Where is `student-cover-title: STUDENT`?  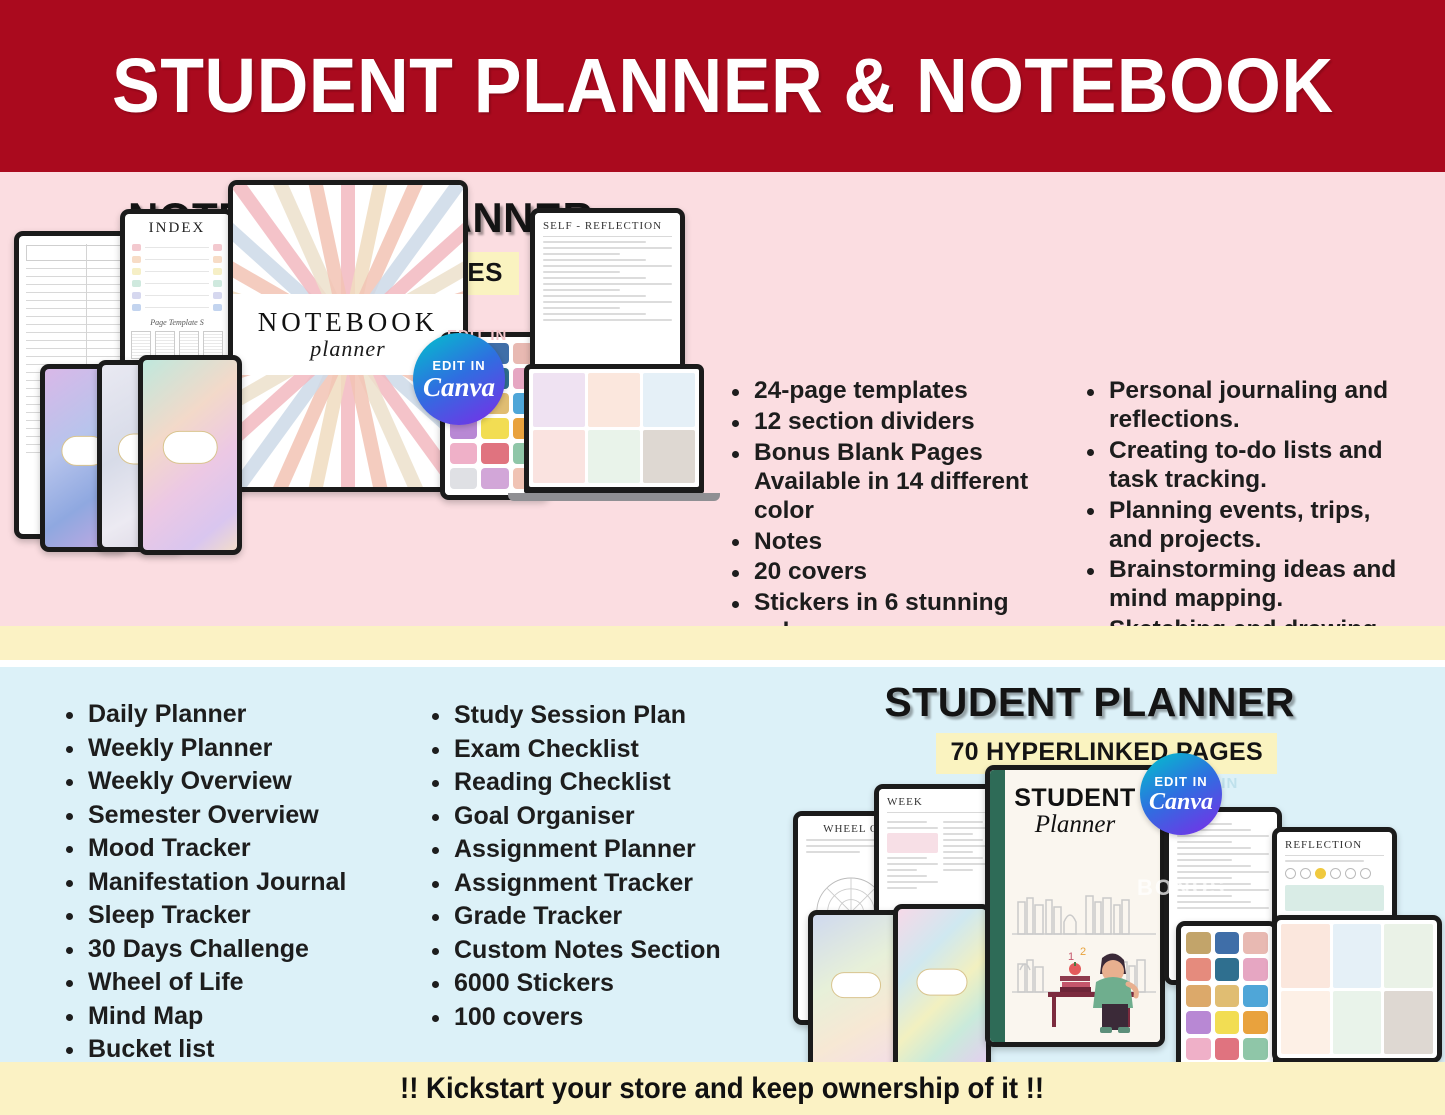 student-cover-title: STUDENT is located at coordinates (1075, 798).